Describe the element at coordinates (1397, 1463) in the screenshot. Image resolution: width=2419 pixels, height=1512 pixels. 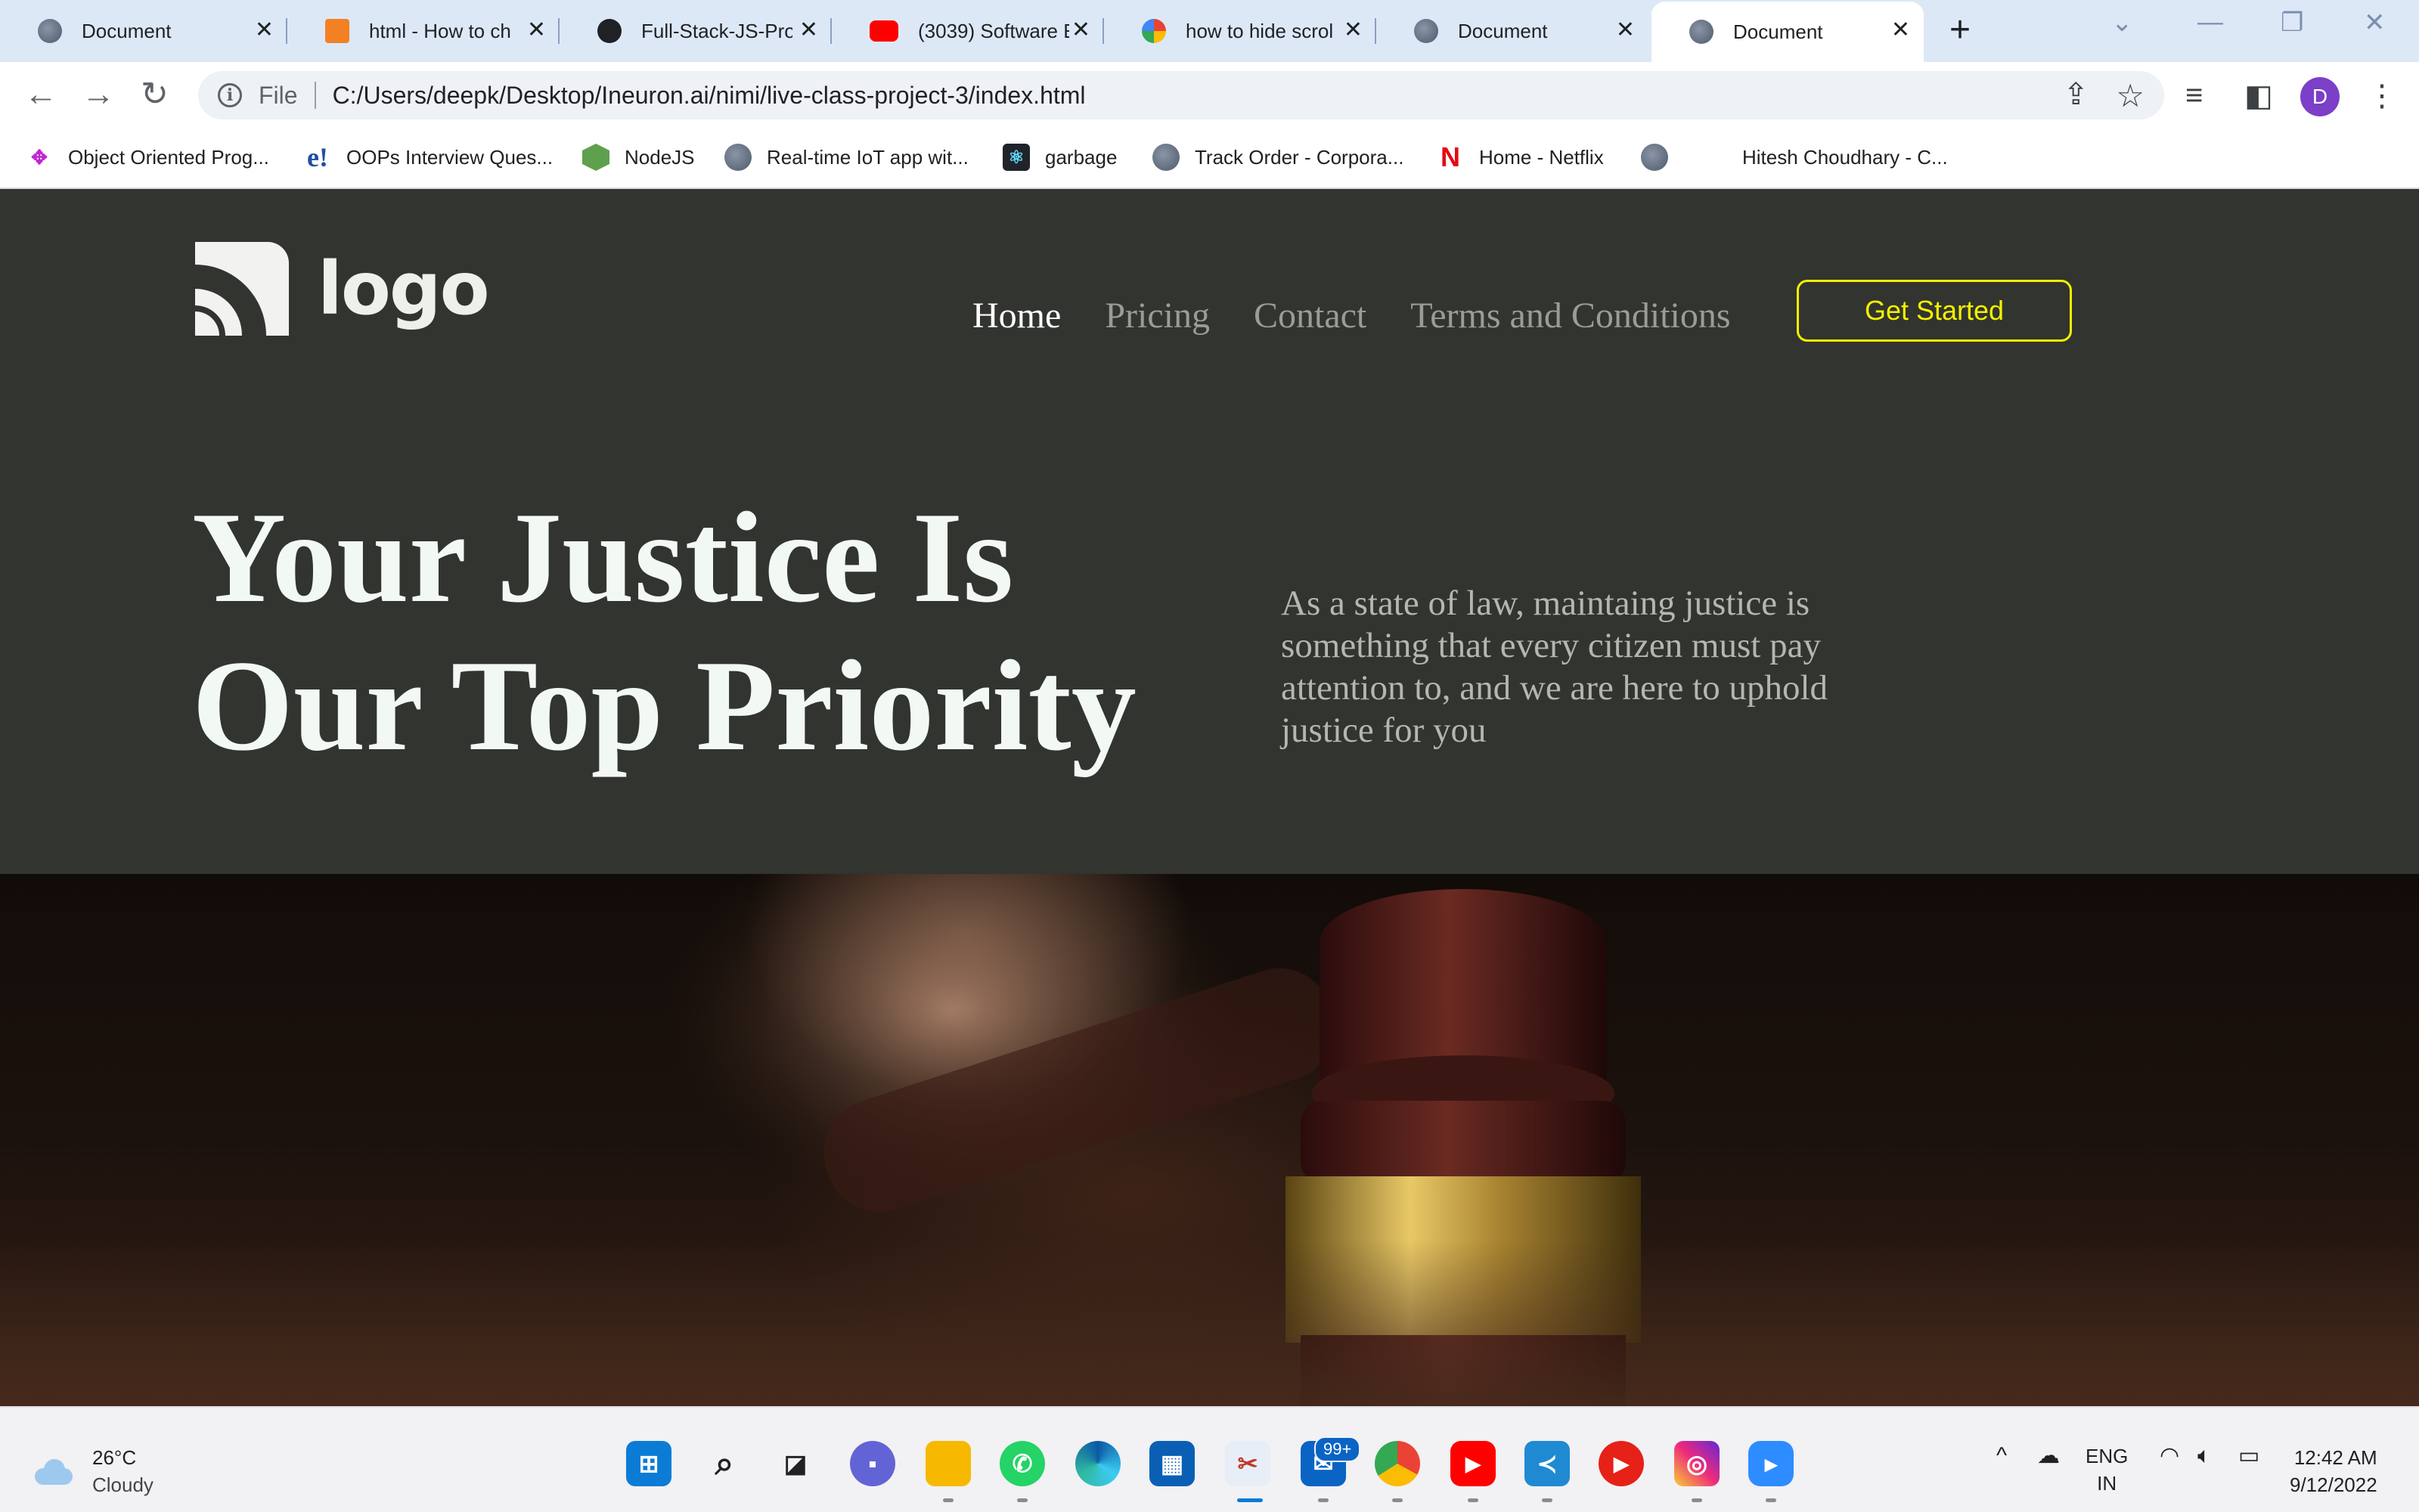
I see `chrome-icon` at that location.